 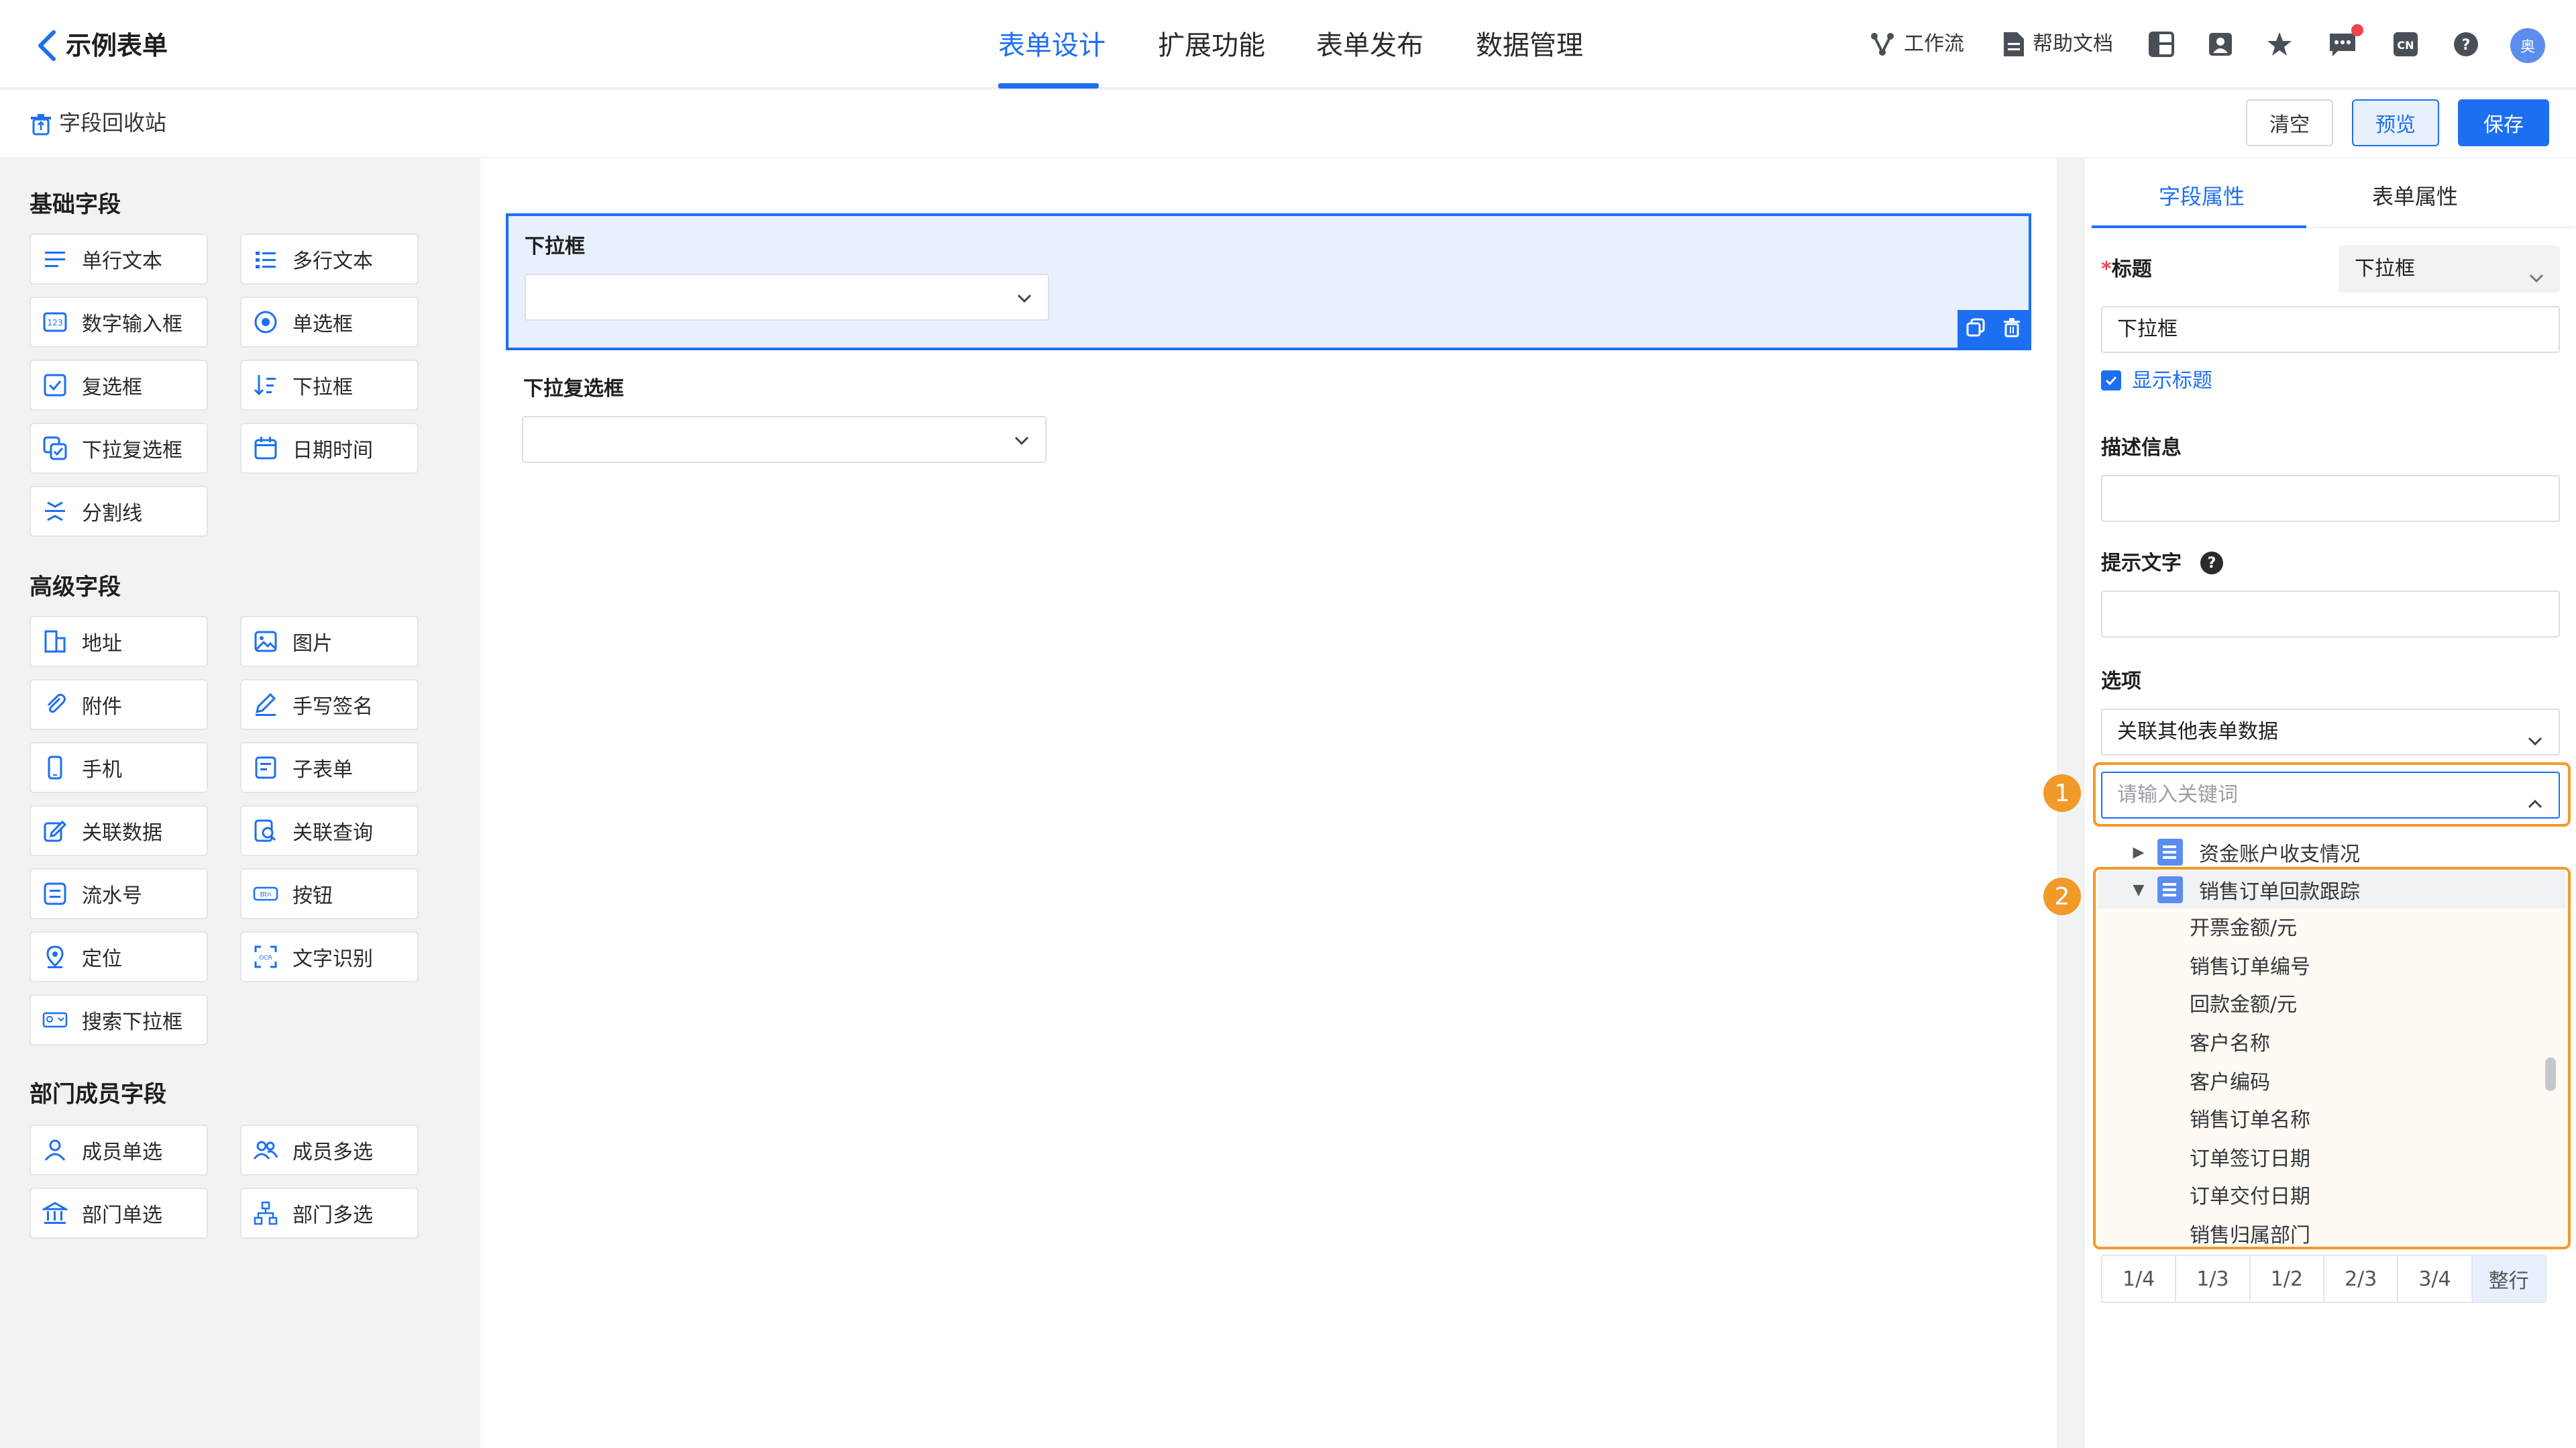 I want to click on tree-child-item: 订单签订日期, so click(x=2250, y=1159).